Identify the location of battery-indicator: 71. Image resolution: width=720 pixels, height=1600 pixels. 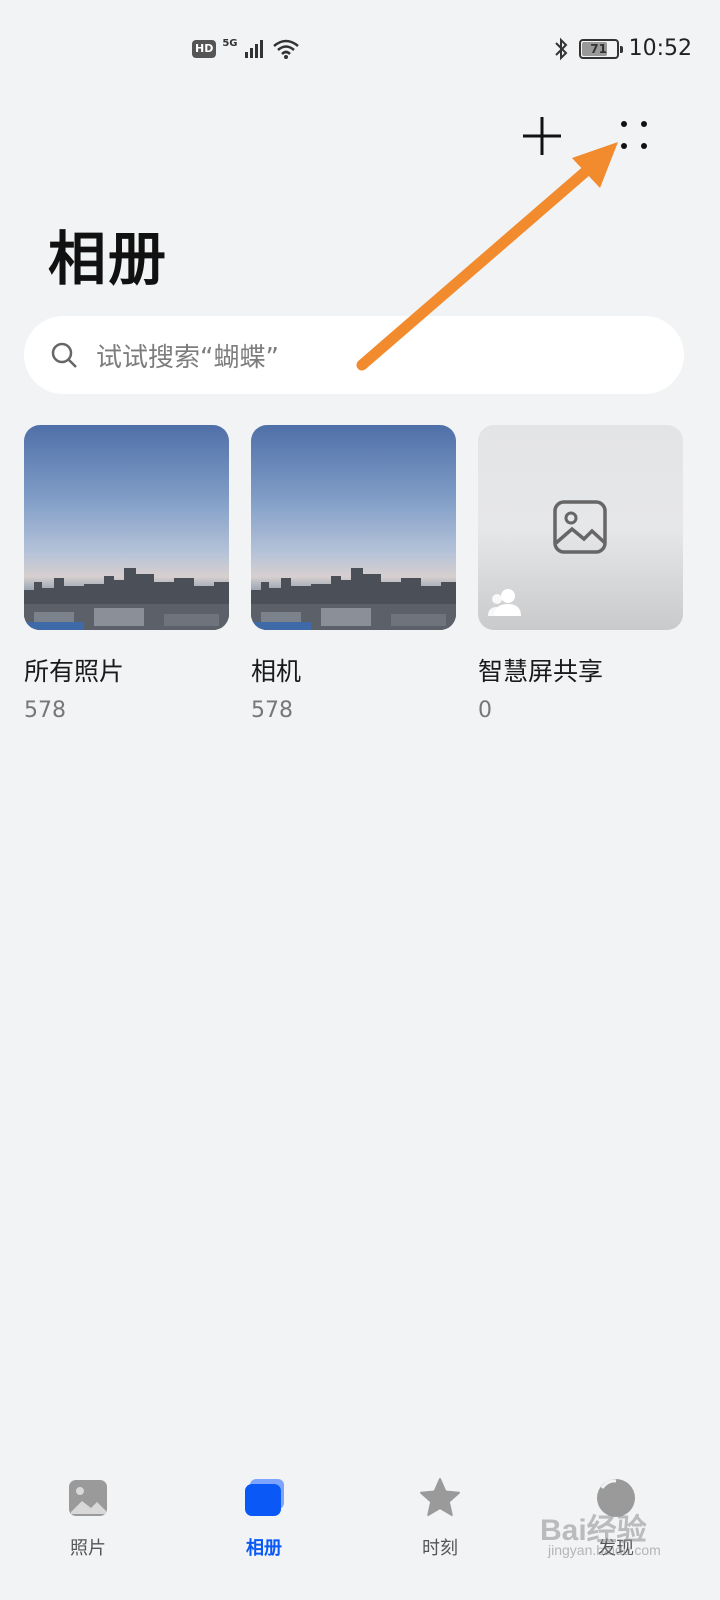
(600, 48).